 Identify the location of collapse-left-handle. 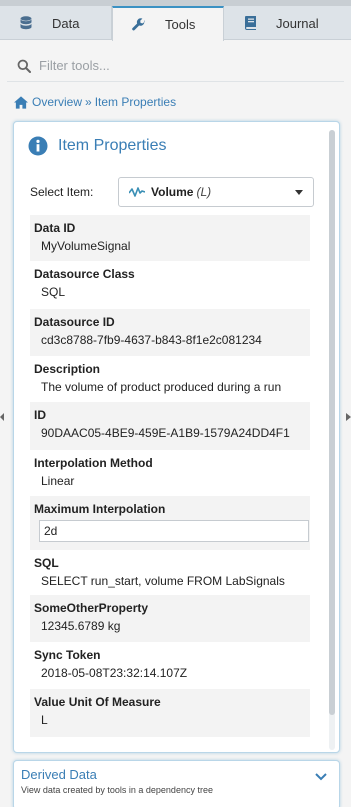
(2, 417).